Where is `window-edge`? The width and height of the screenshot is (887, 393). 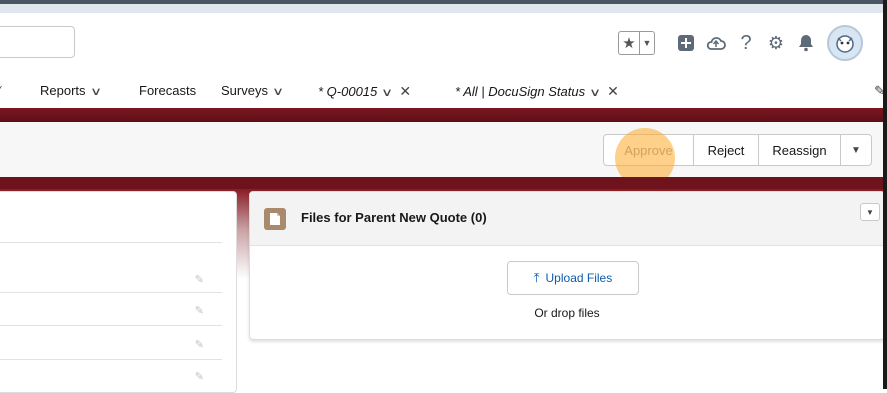
window-edge is located at coordinates (885, 194).